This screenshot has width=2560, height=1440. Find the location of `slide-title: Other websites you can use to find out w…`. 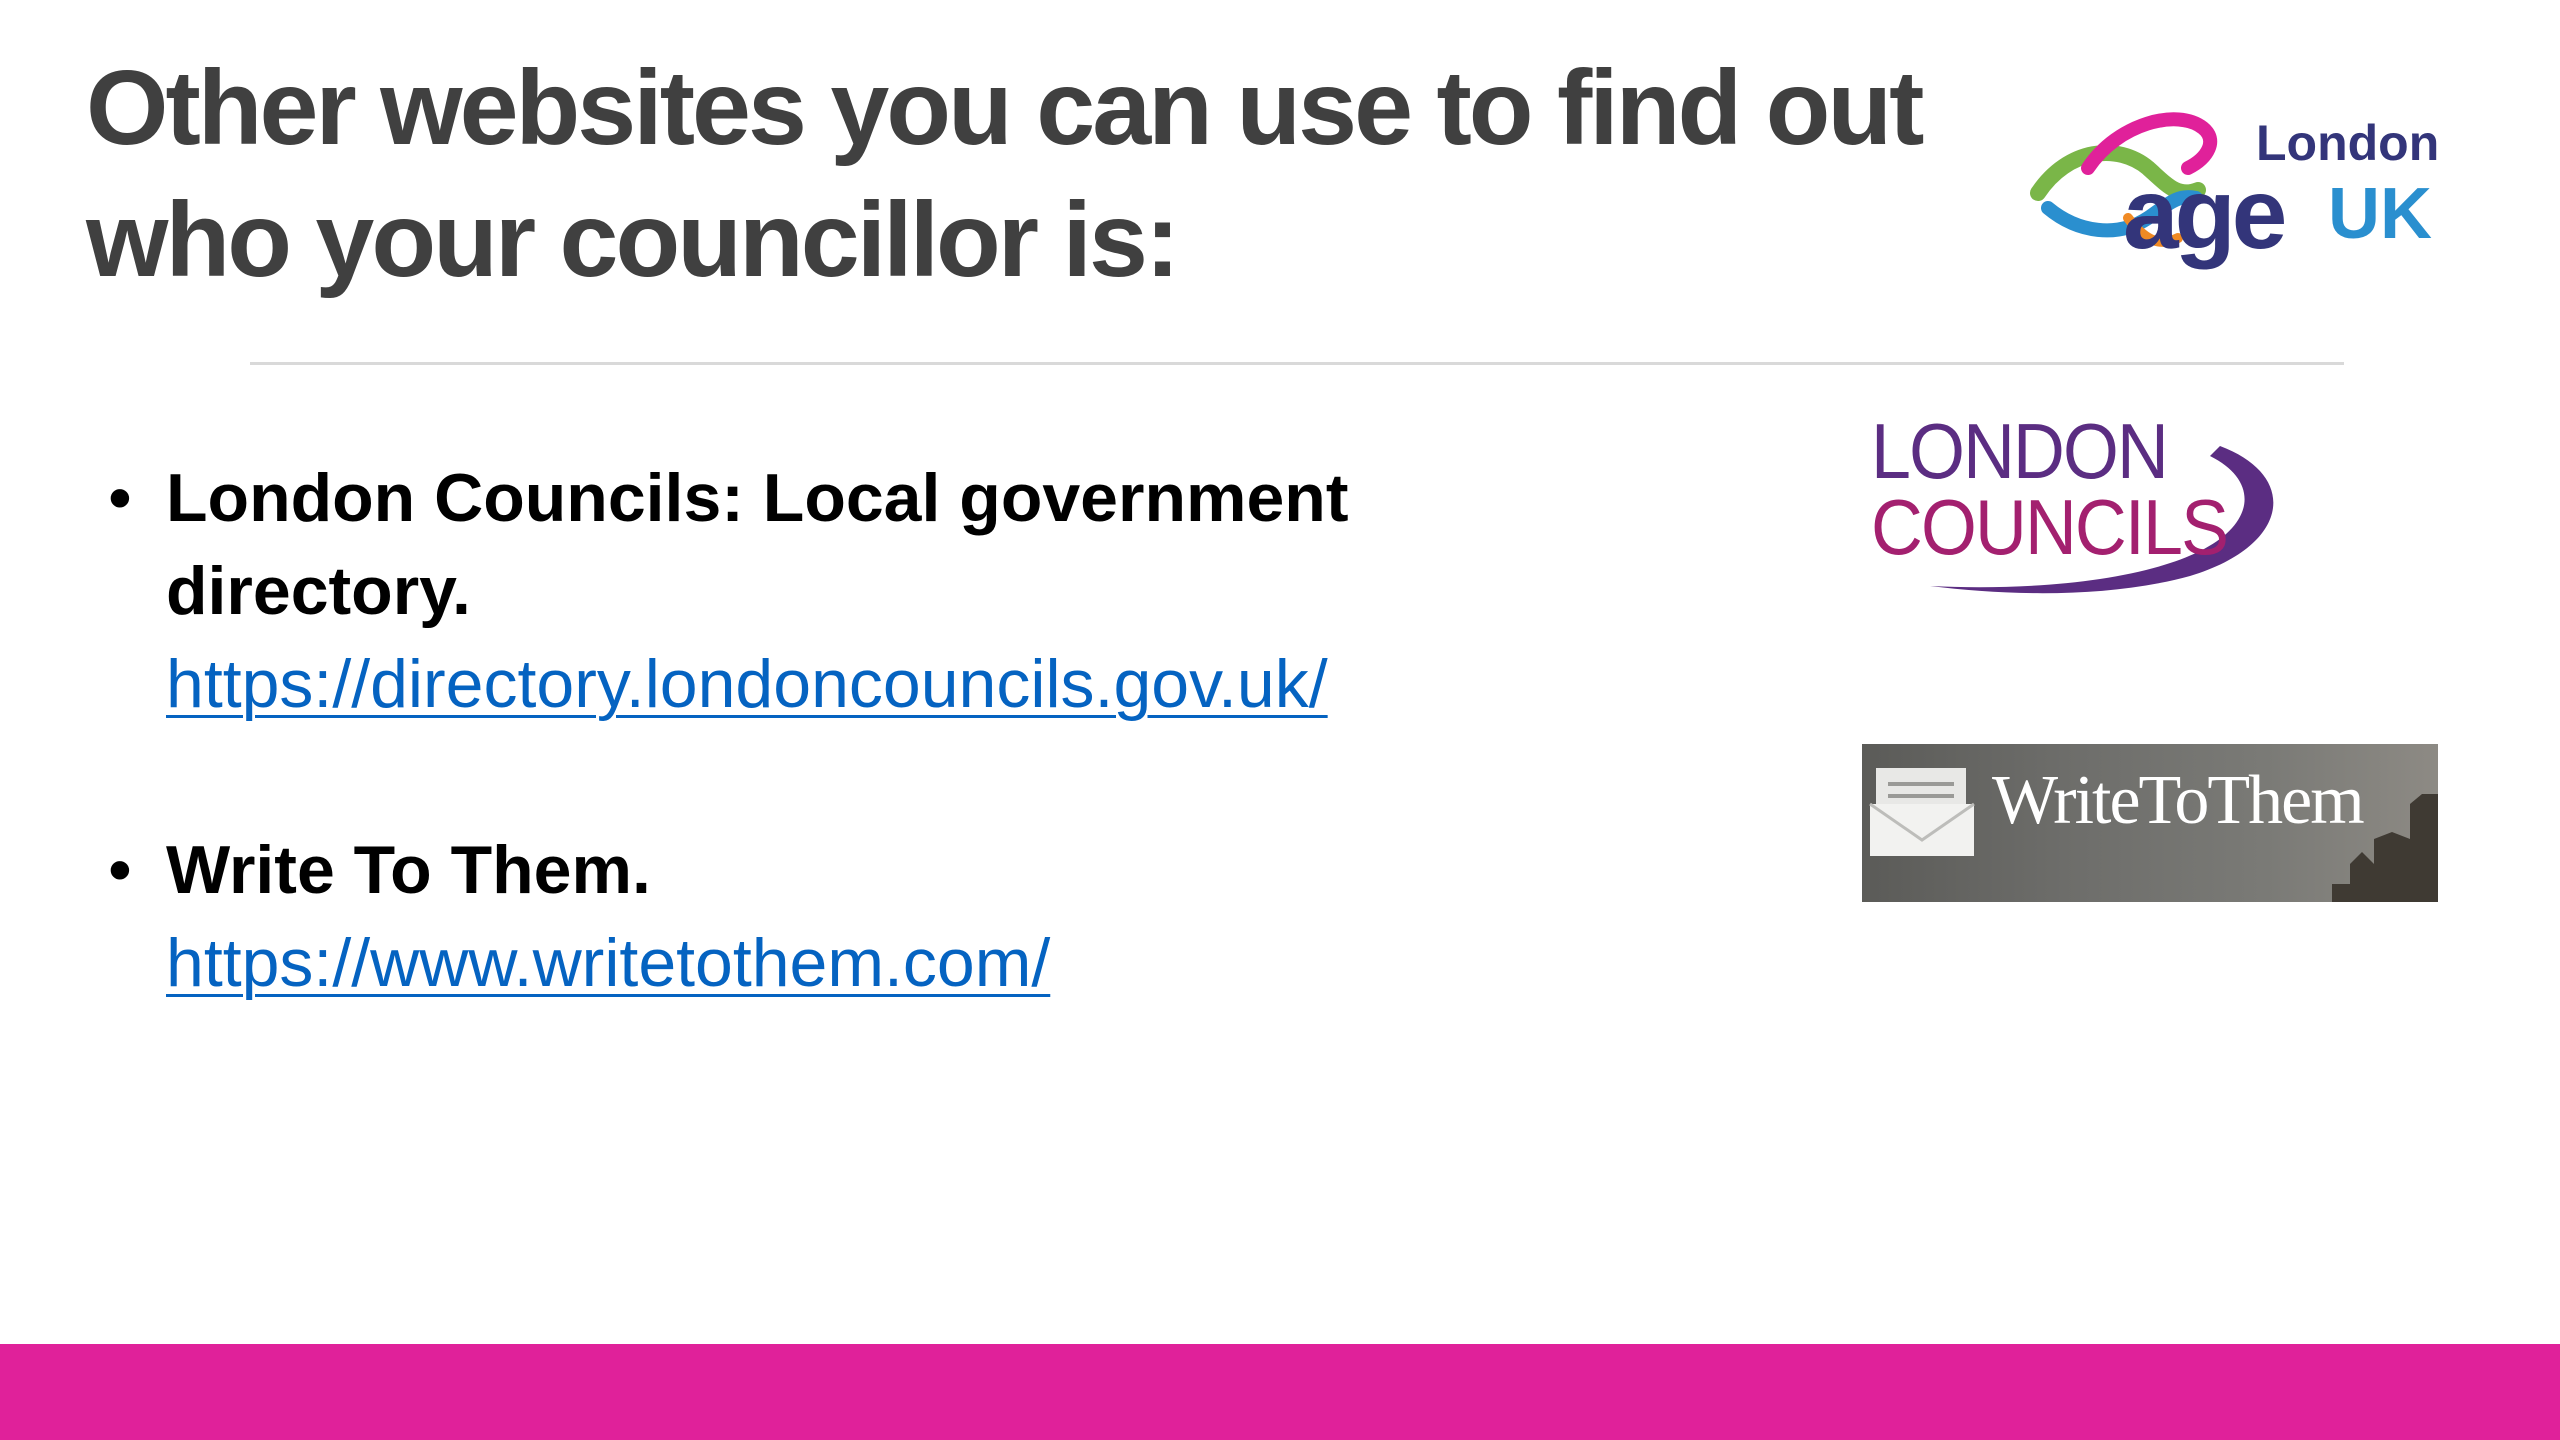

slide-title: Other websites you can use to find out w… is located at coordinates (1066, 174).